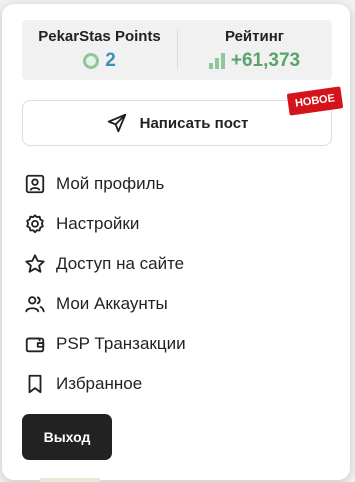 This screenshot has height=482, width=355. What do you see at coordinates (116, 123) in the screenshot?
I see `send-icon` at bounding box center [116, 123].